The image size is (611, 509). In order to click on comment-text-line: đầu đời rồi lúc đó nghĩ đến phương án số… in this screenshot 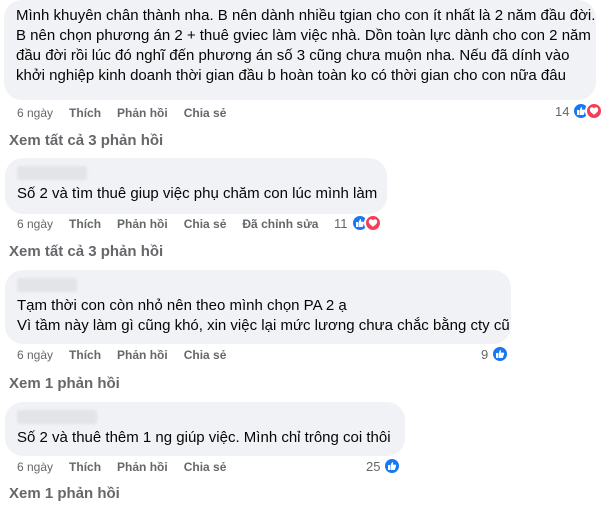, I will do `click(293, 55)`.